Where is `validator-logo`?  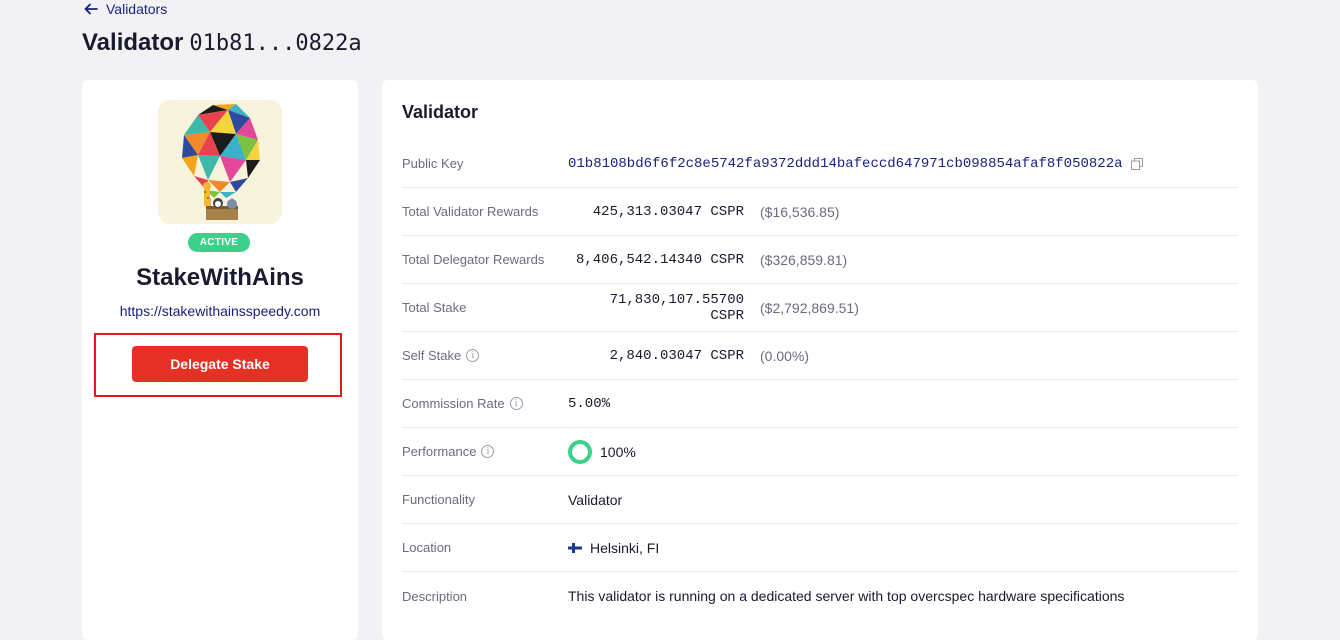
validator-logo is located at coordinates (220, 162).